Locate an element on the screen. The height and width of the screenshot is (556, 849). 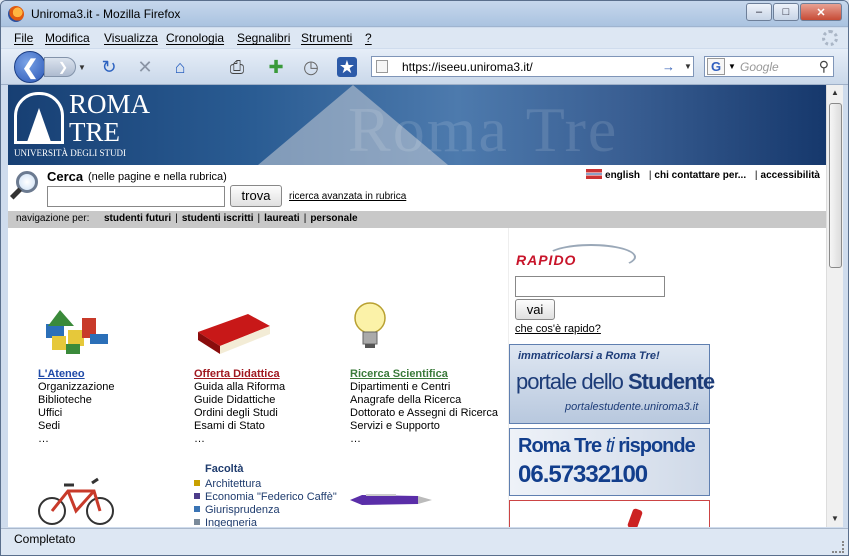
search-icon: ⚲ is located at coordinates (824, 66).